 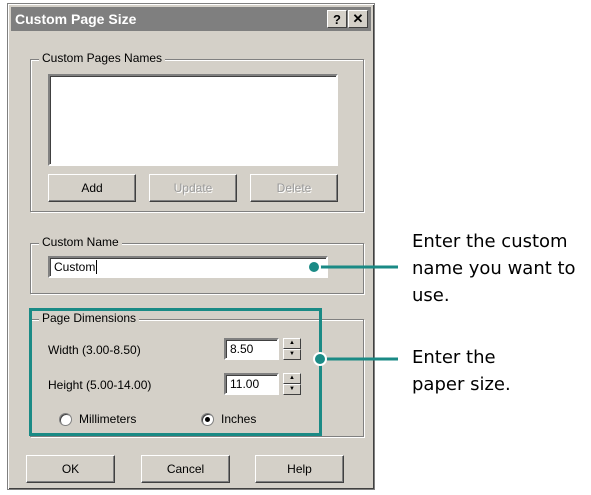 I want to click on size-callout-line1: Enter the, so click(x=454, y=357).